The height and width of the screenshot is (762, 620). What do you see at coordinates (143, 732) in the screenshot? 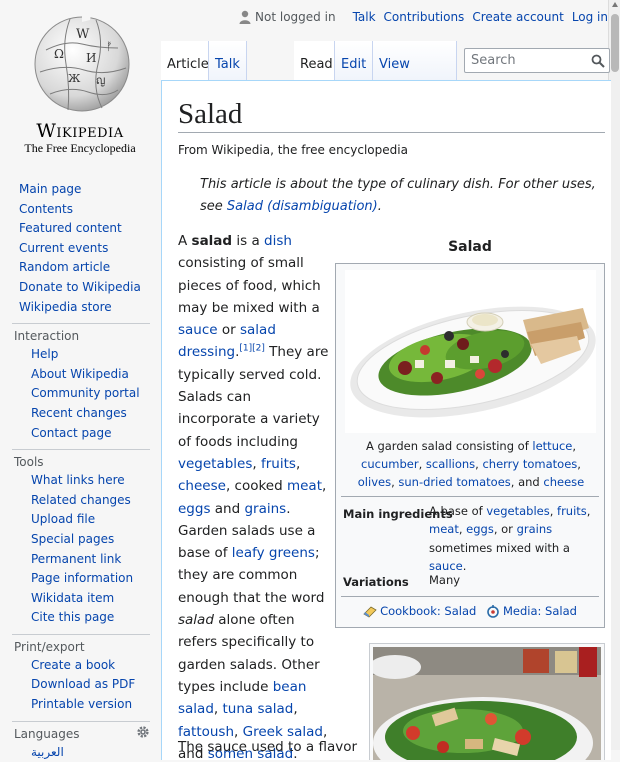
I see `gear-icon` at bounding box center [143, 732].